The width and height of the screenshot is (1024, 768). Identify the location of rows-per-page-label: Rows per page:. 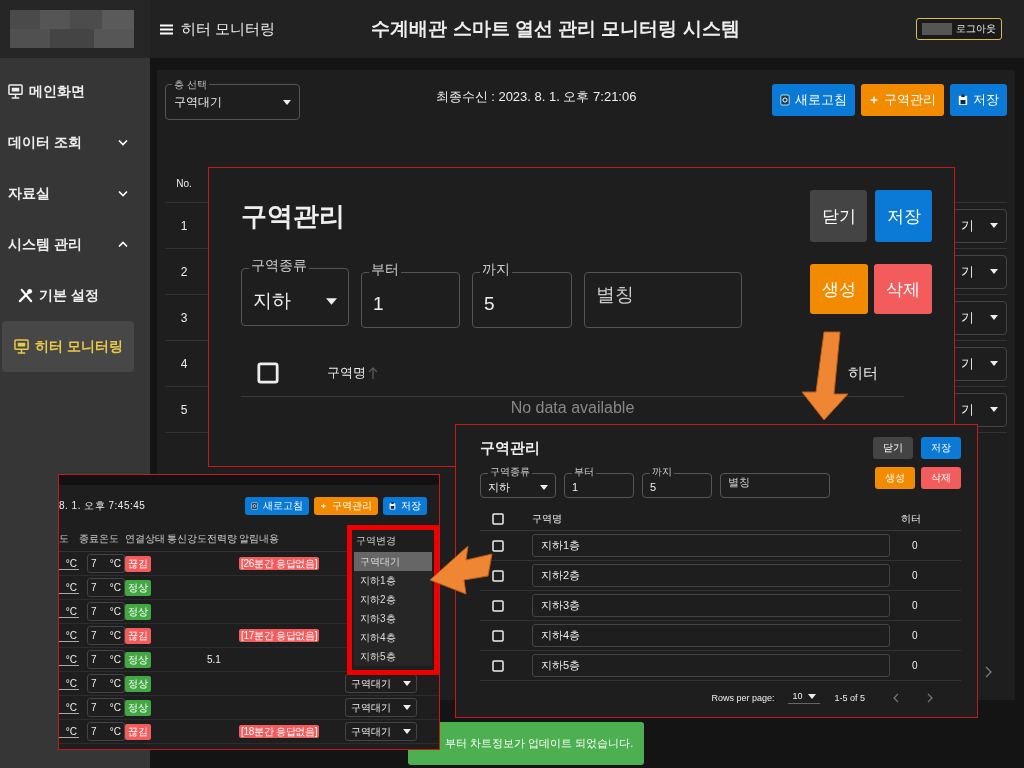
(743, 697).